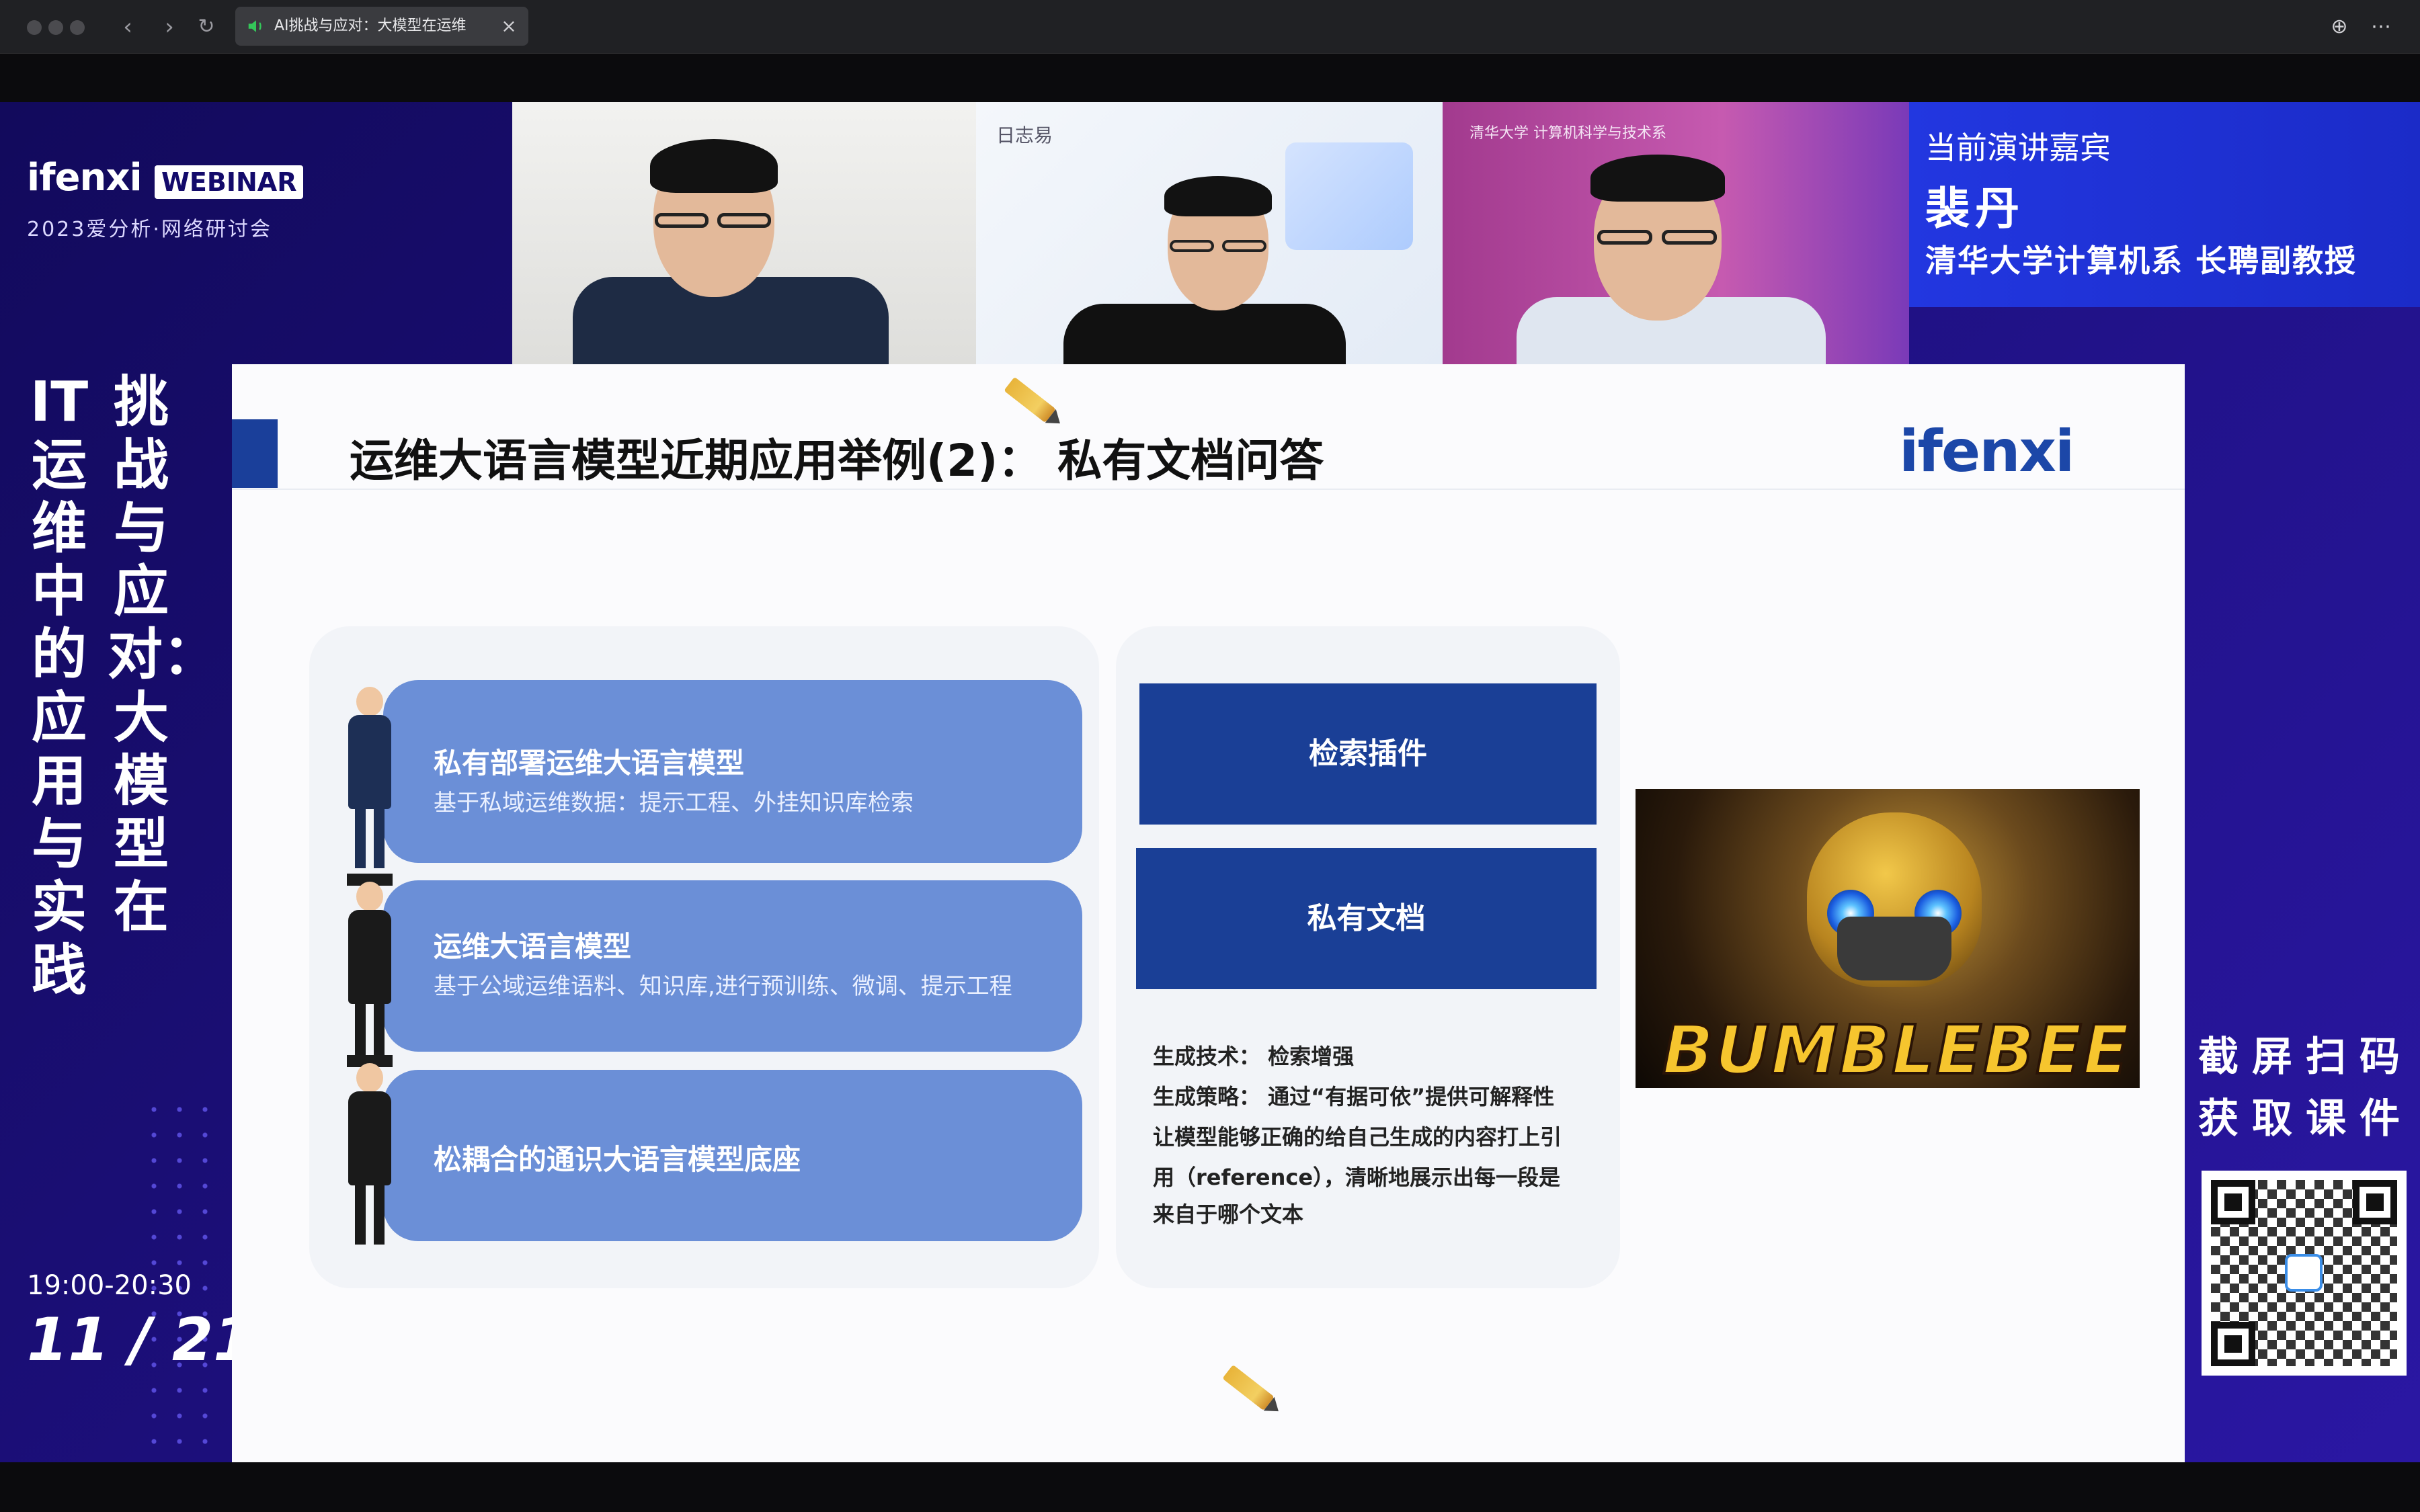 This screenshot has width=2420, height=1512. What do you see at coordinates (165, 199) in the screenshot?
I see `brand-block: ifenxi WEBINAR 2023爱分析·网络研讨会` at bounding box center [165, 199].